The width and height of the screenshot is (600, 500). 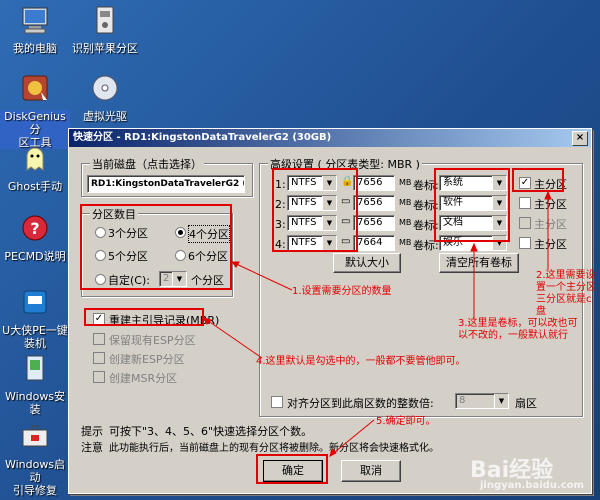 What do you see at coordinates (342, 291) in the screenshot?
I see `annotation-1: 1.设置需要分区的数量` at bounding box center [342, 291].